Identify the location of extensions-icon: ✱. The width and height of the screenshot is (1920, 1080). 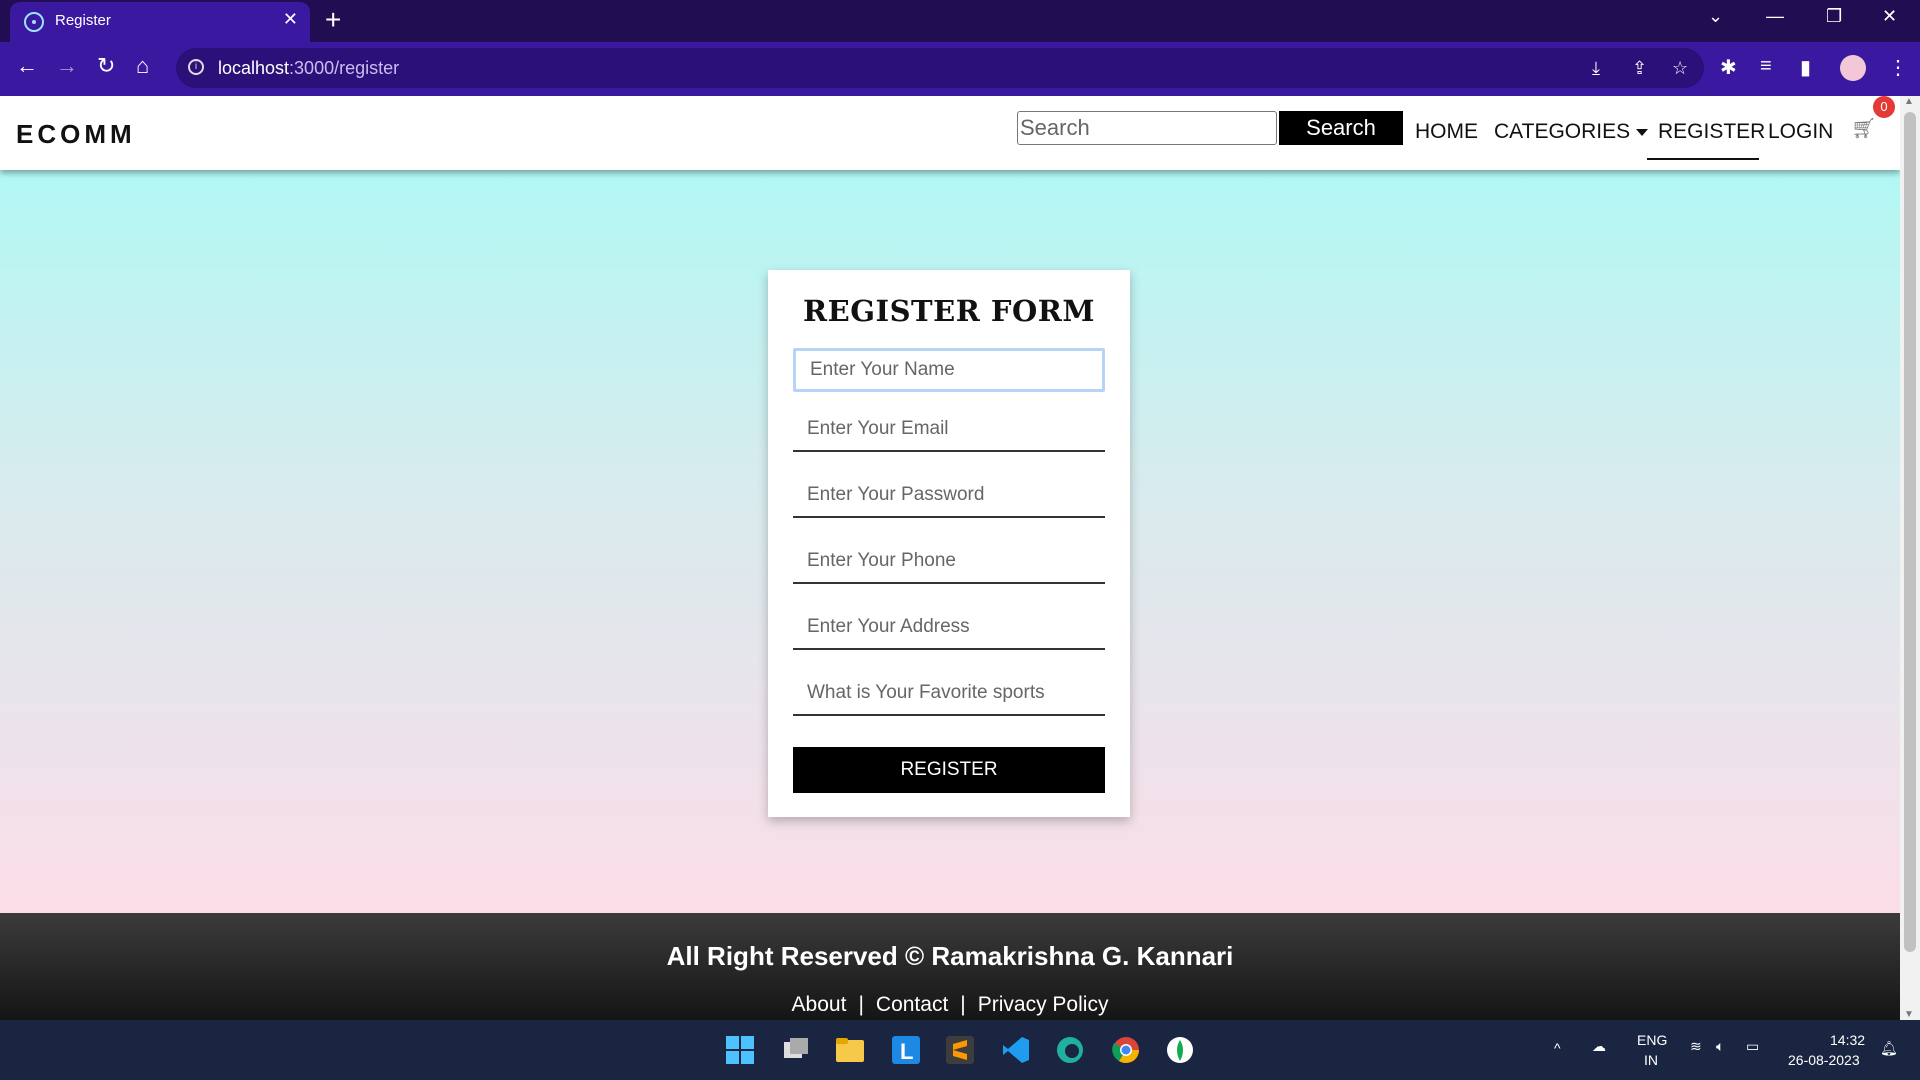
(1728, 67).